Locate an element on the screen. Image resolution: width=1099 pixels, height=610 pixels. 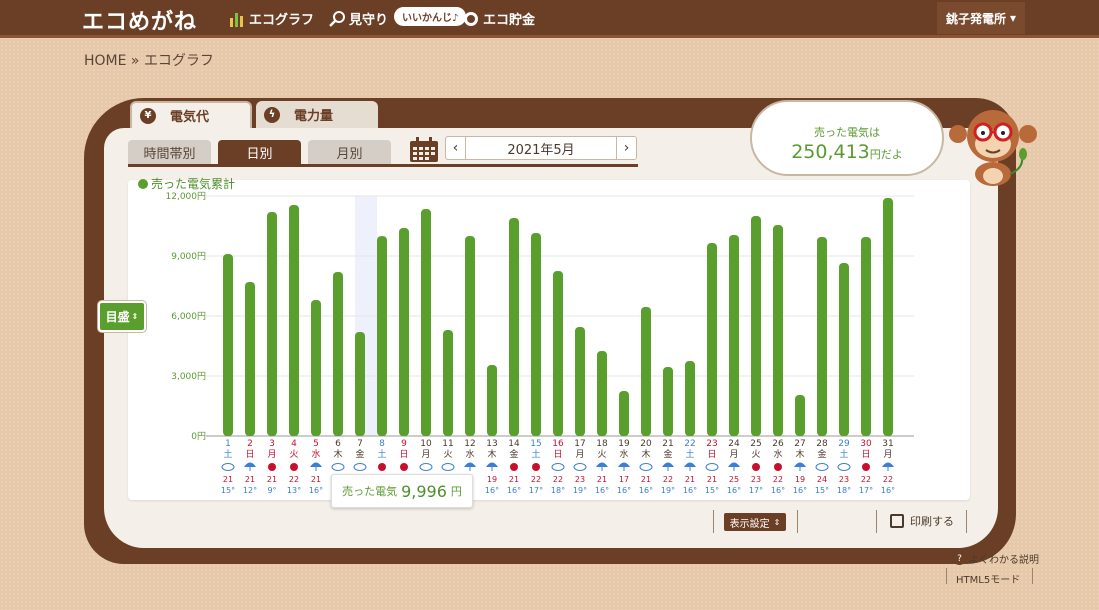
x-tick-day: 19 is located at coordinates (624, 444).